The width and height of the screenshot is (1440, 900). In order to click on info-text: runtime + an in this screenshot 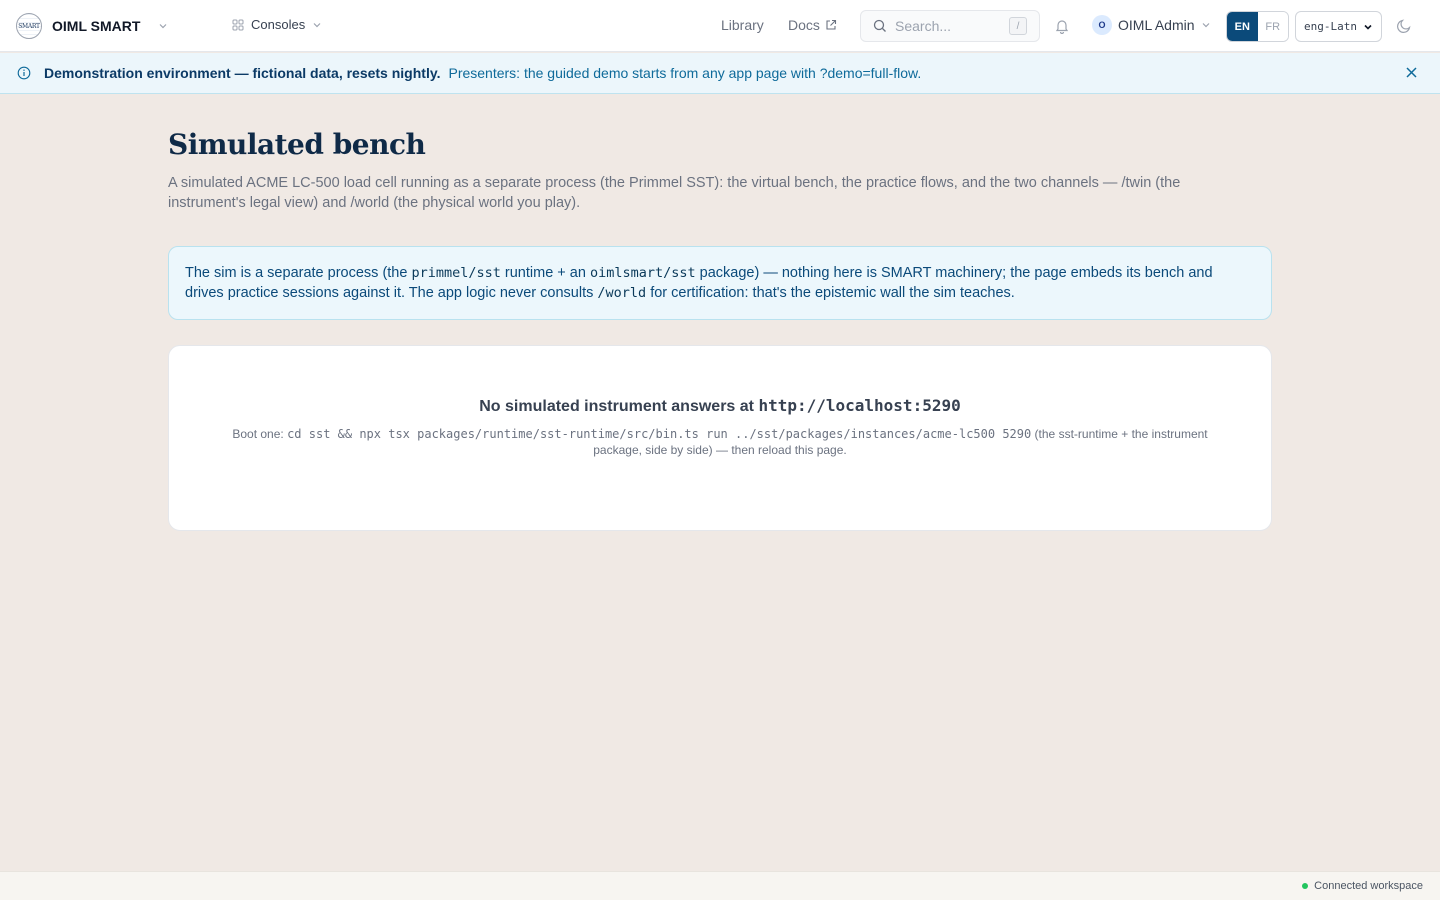, I will do `click(545, 273)`.